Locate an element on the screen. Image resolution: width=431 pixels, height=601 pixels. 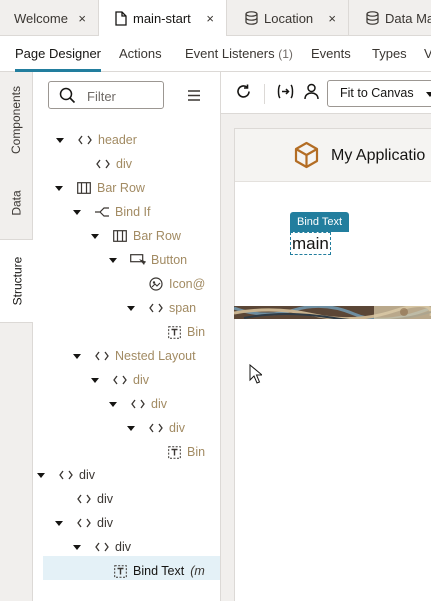
file-tab-location: Location × is located at coordinates (288, 18).